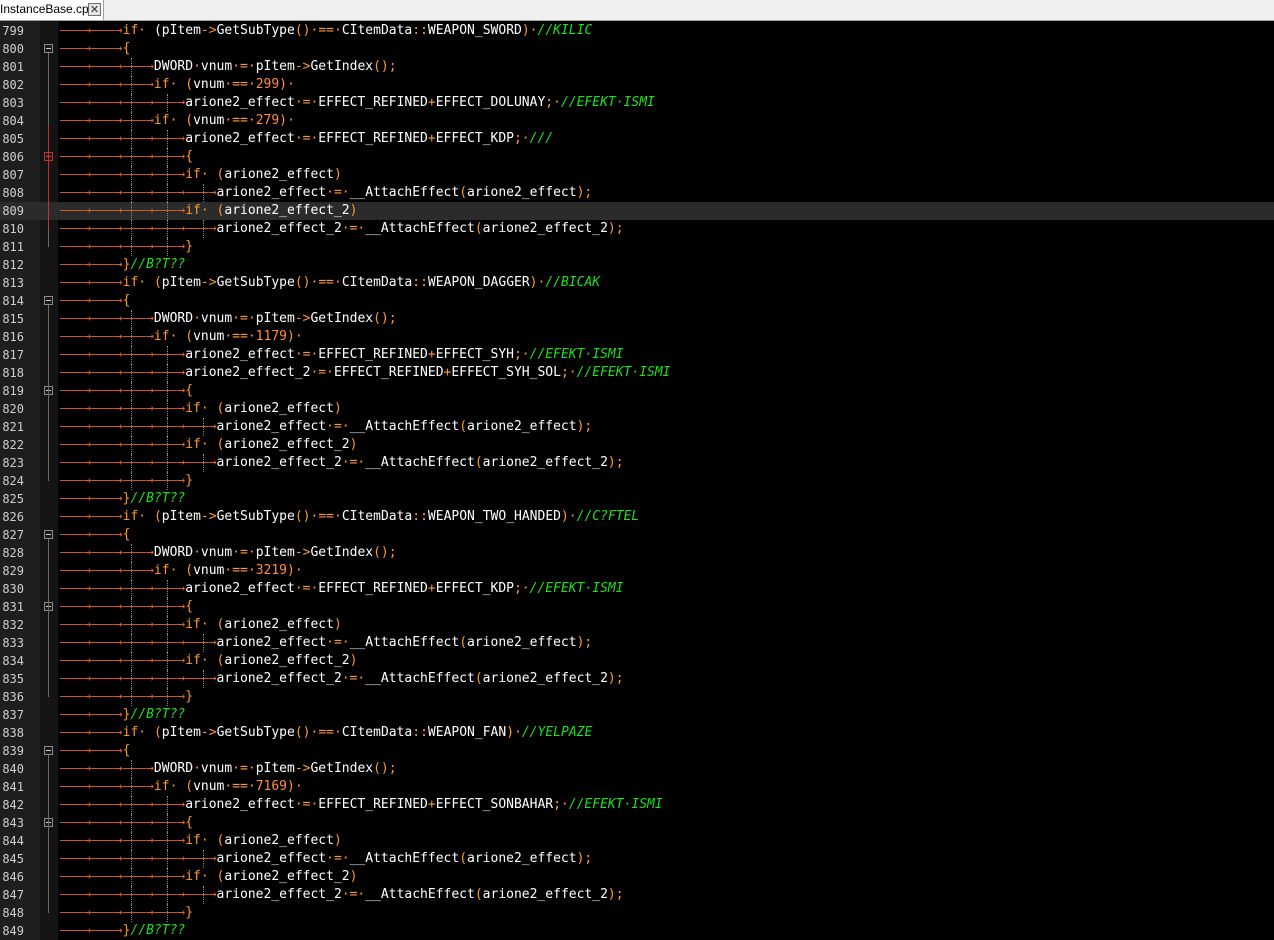 This screenshot has width=1274, height=940. What do you see at coordinates (637, 751) in the screenshot?
I see `code-line: 839 ———→———→{` at bounding box center [637, 751].